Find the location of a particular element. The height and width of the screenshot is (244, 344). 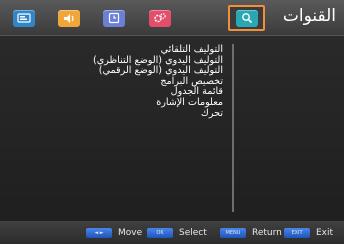

hint-select: OK Select is located at coordinates (177, 233).